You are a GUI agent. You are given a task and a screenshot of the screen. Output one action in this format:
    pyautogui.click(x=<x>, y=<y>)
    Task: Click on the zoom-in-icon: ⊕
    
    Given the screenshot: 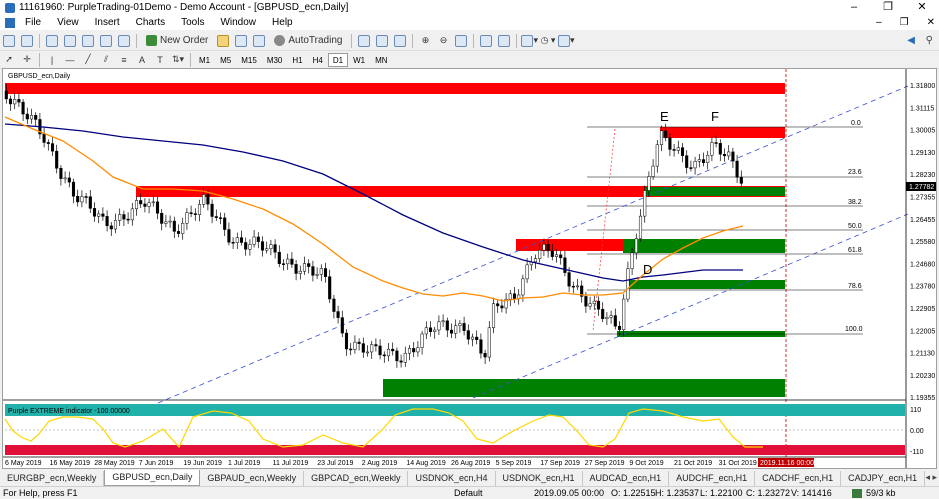 What is the action you would take?
    pyautogui.click(x=425, y=41)
    